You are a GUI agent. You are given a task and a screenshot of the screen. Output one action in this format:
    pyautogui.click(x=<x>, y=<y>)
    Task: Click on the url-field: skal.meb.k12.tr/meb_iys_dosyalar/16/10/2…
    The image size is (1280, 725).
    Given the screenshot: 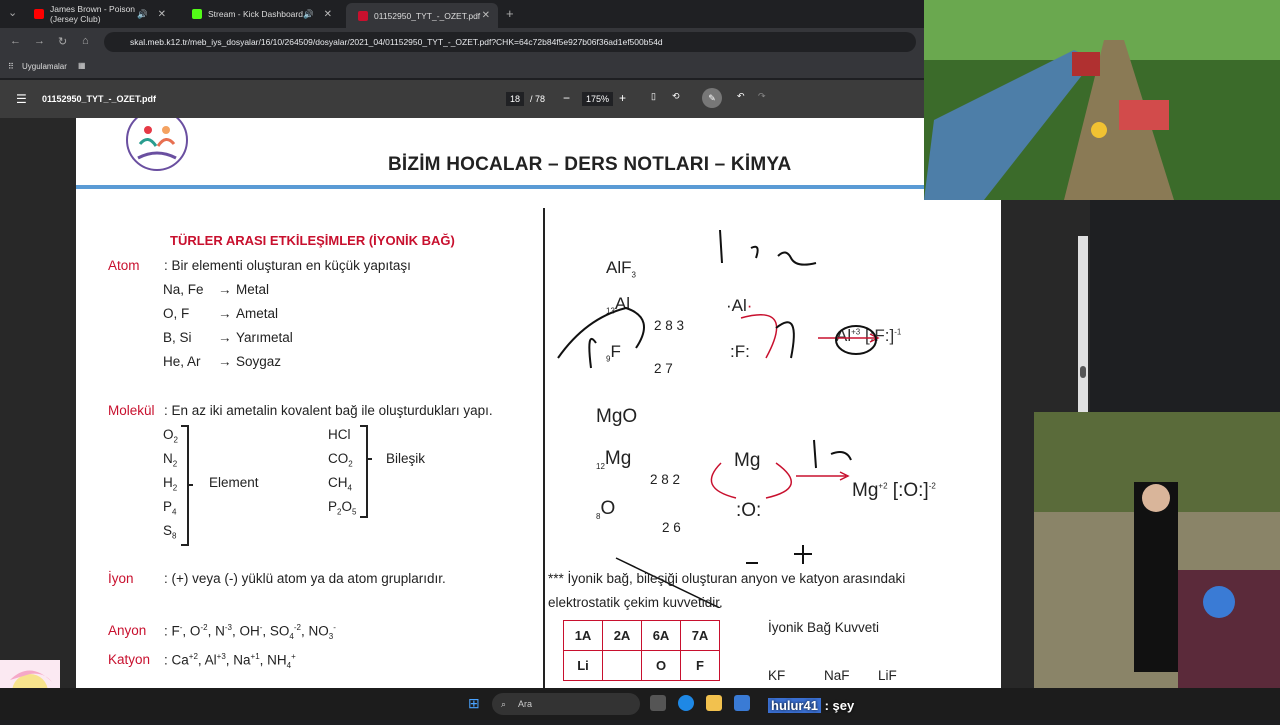 What is the action you would take?
    pyautogui.click(x=510, y=42)
    